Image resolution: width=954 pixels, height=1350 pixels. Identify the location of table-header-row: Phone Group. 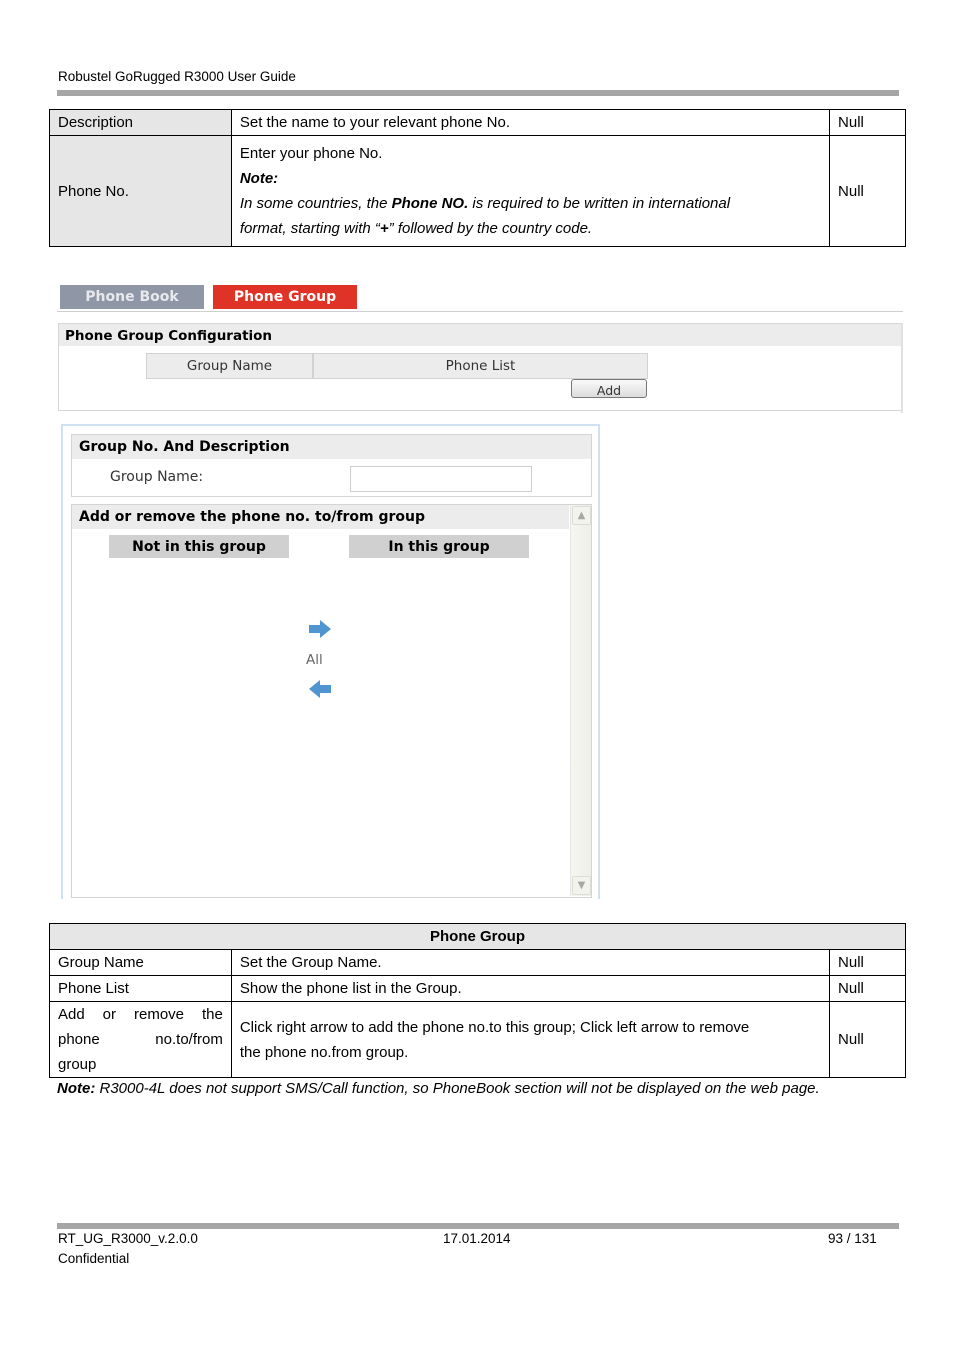
(477, 936).